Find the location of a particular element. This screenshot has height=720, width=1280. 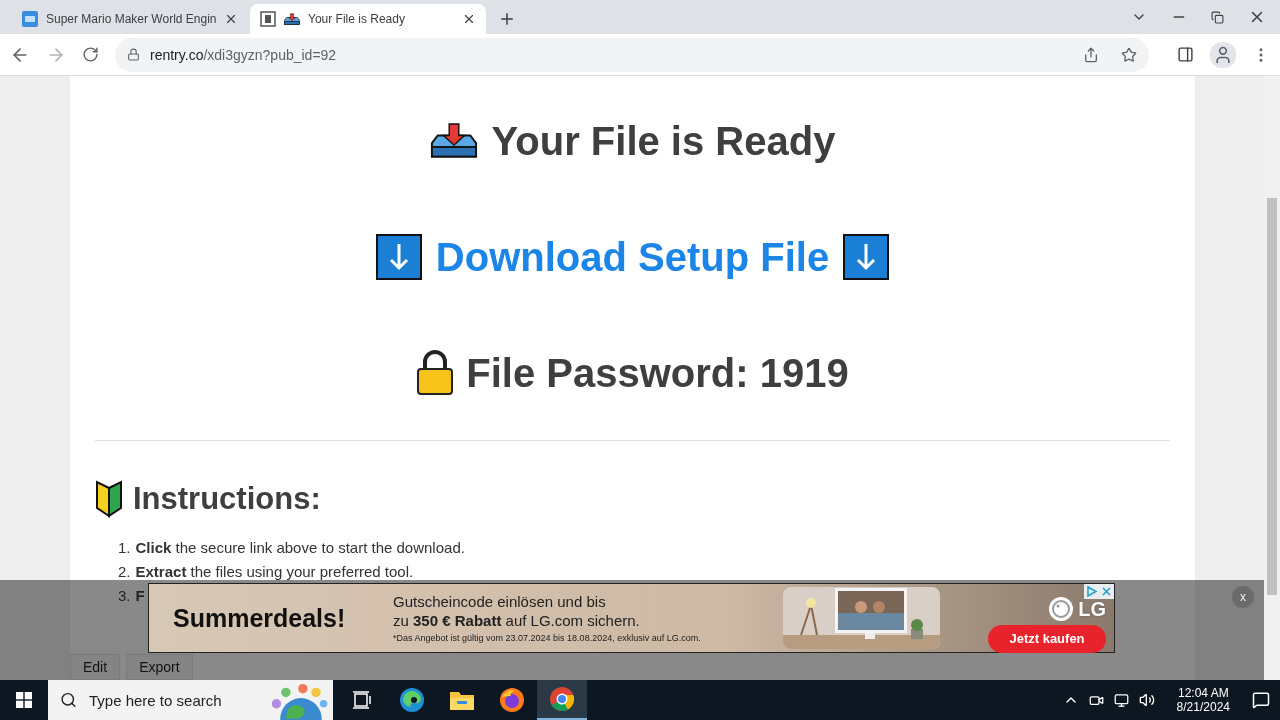

ad-text: Gutscheincode einlösen und bis is located at coordinates (500, 601).